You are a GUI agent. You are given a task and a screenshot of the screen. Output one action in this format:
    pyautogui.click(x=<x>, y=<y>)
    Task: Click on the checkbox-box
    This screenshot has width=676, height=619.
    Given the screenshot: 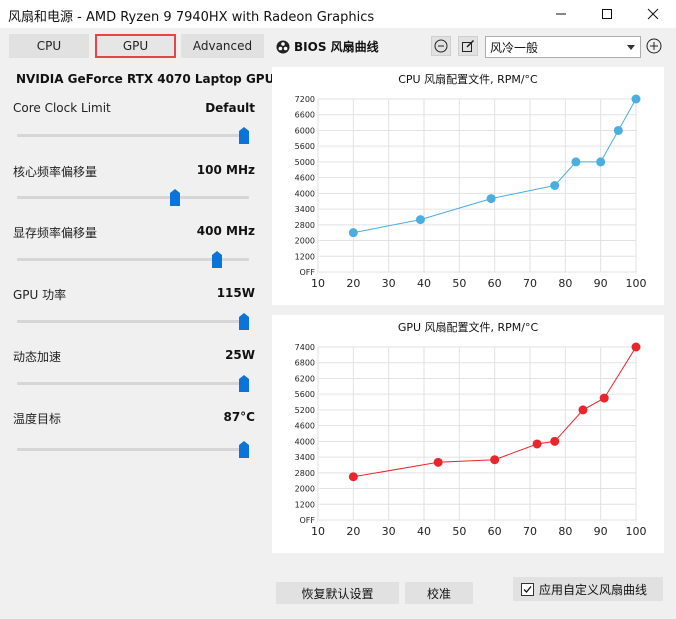 What is the action you would take?
    pyautogui.click(x=527, y=589)
    